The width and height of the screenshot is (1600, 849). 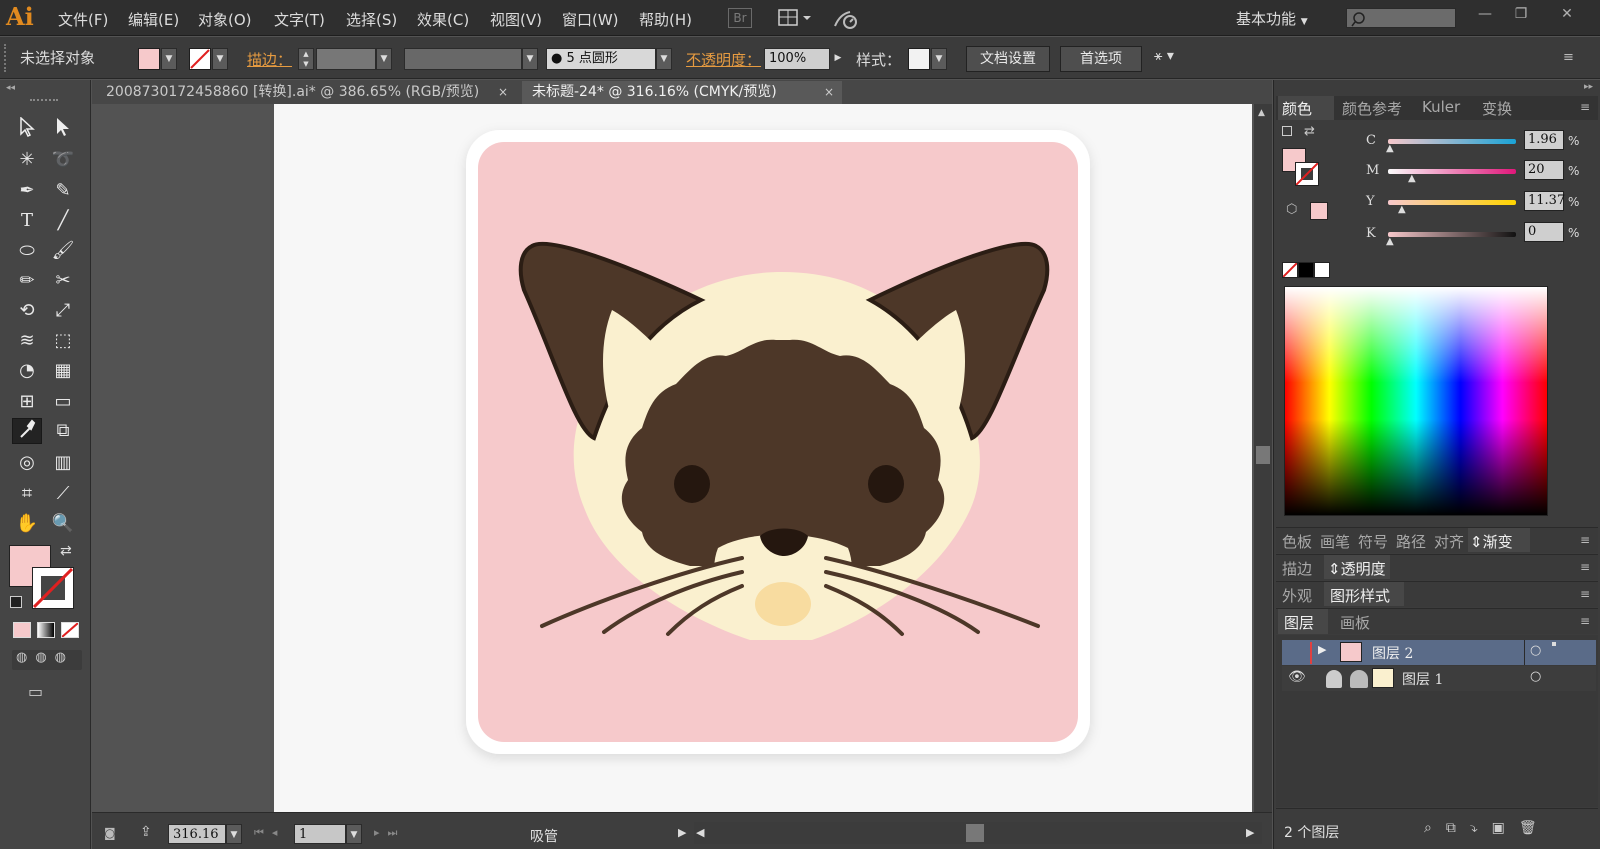 I want to click on fill-swatch, so click(x=149, y=59).